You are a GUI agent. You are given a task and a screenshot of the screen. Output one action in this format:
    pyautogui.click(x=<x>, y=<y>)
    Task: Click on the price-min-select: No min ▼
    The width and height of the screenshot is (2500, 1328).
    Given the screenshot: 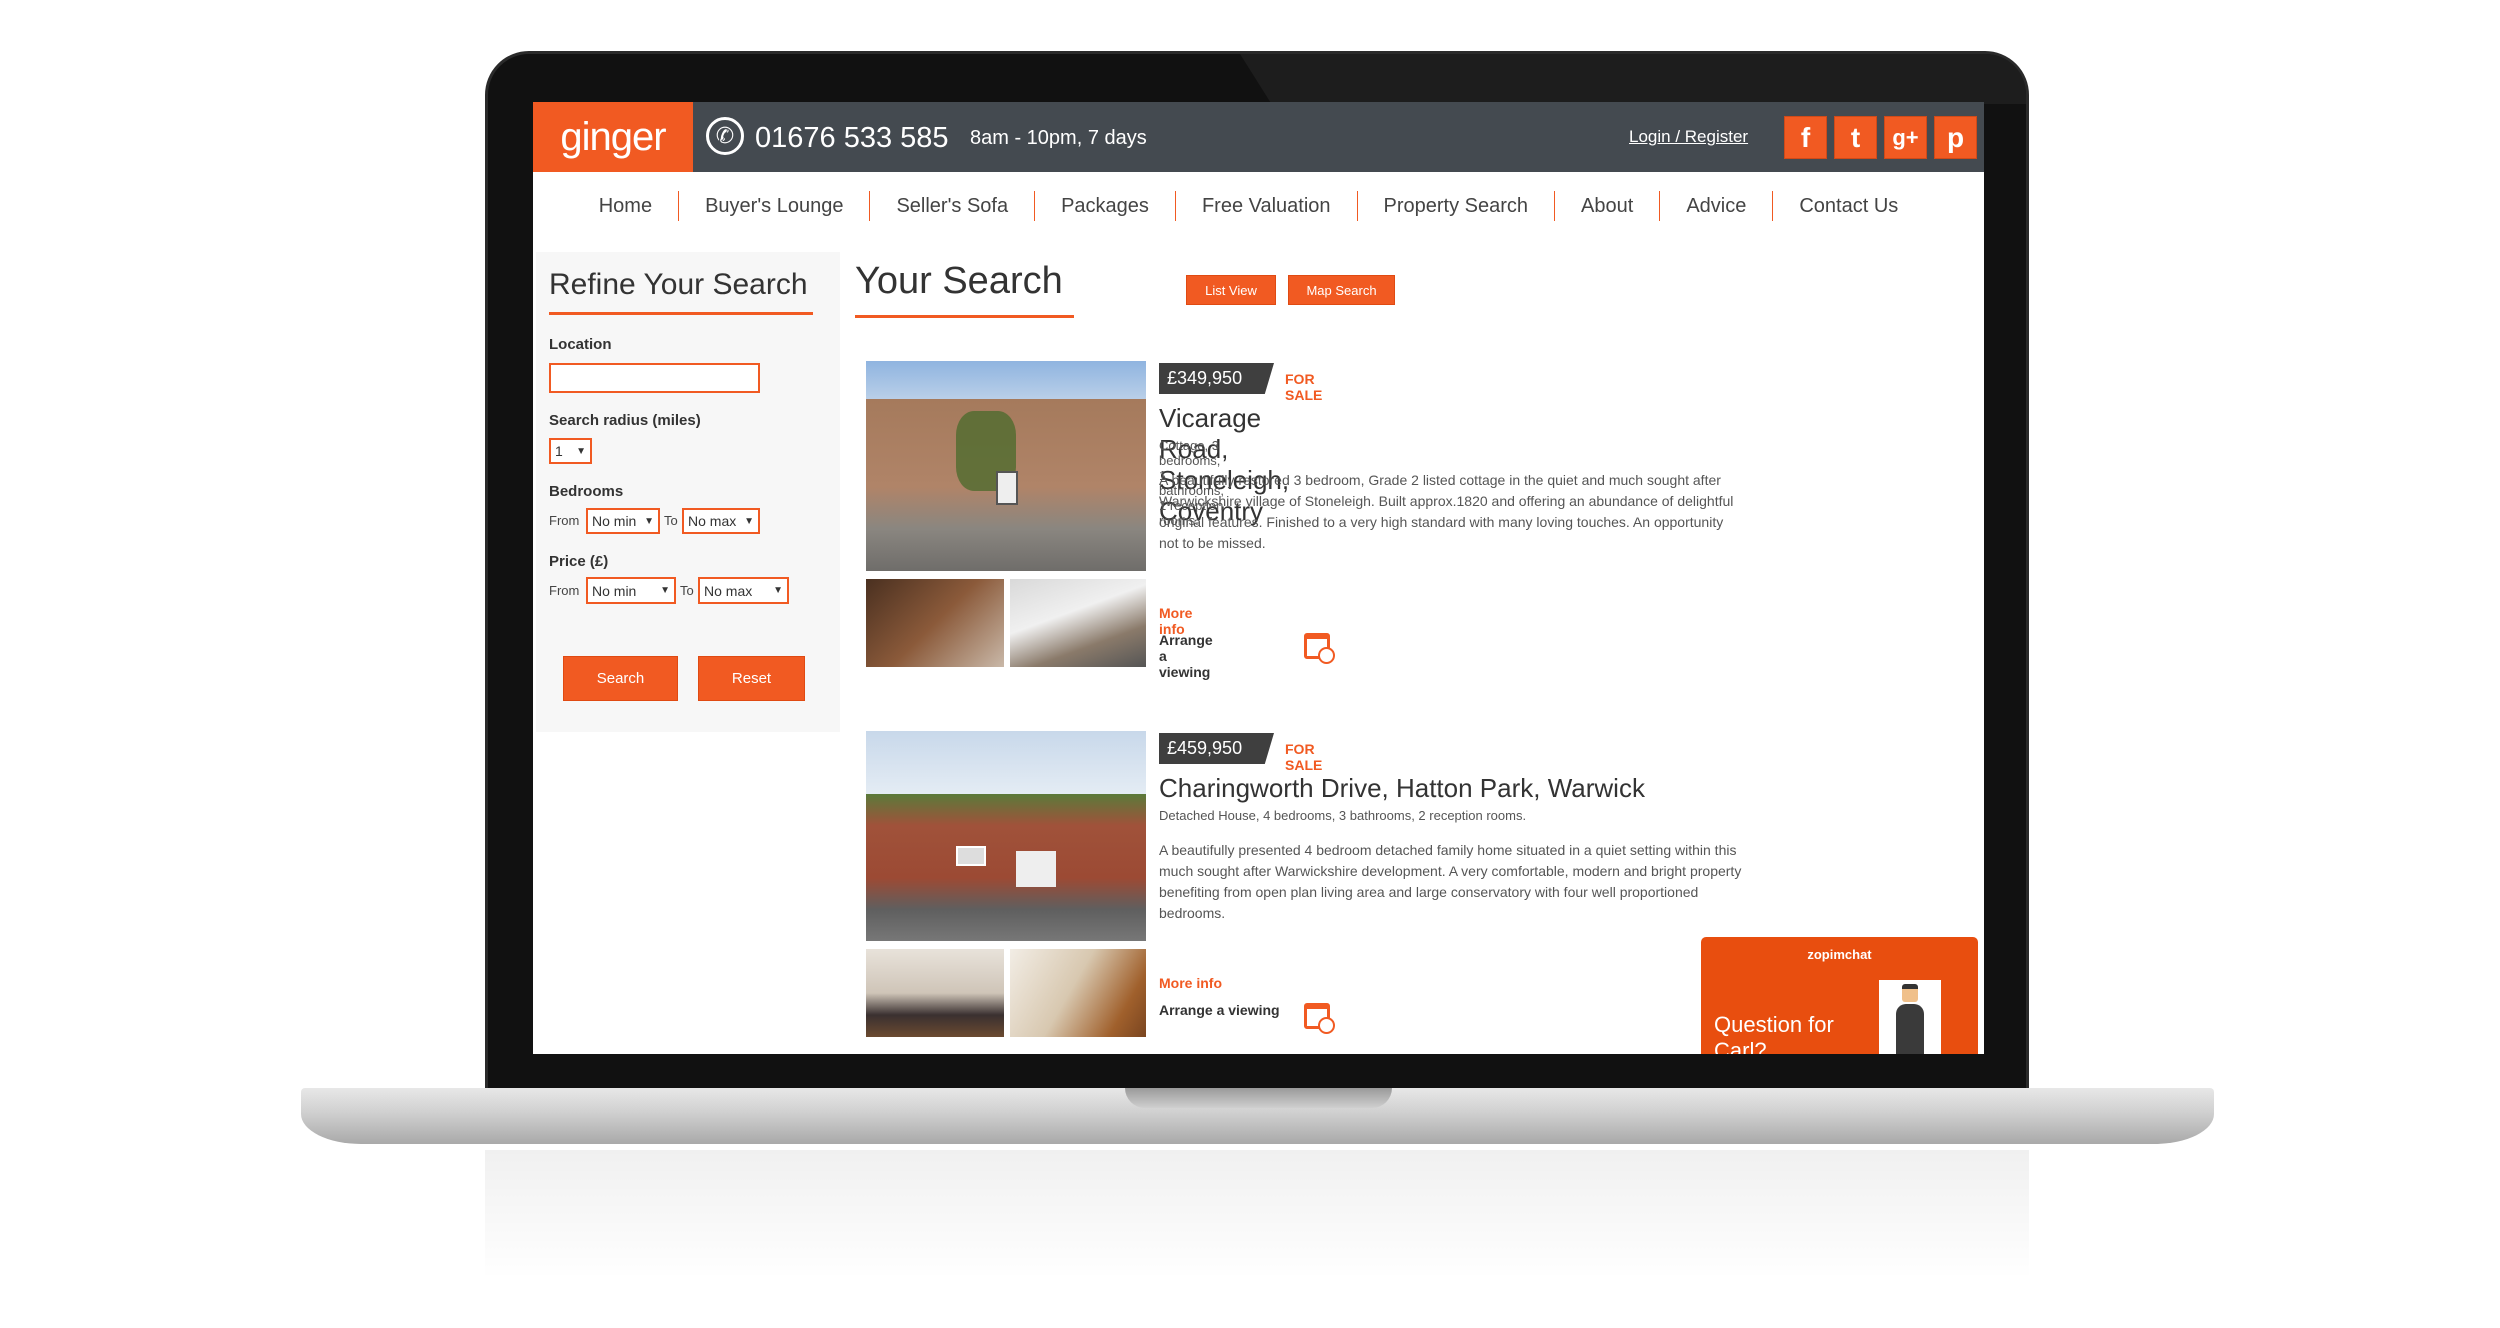 What is the action you would take?
    pyautogui.click(x=631, y=590)
    